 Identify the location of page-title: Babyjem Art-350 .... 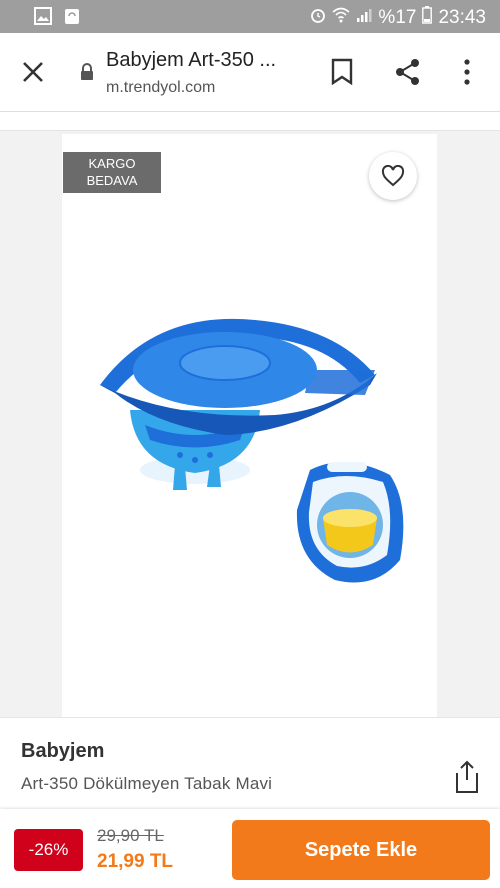
(191, 60).